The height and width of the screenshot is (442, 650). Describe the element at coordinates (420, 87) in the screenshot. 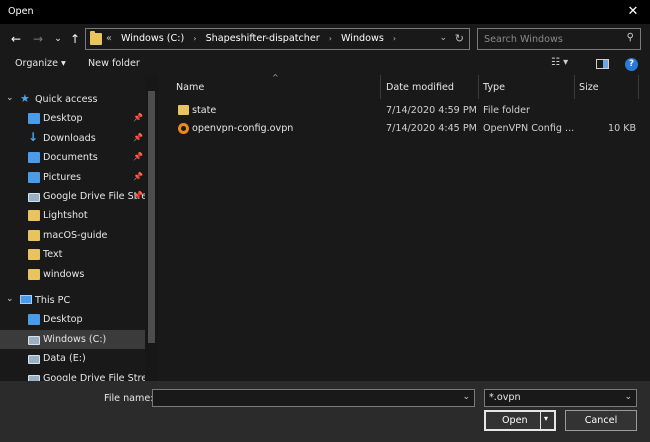

I see `column-header-date-modified: Date modified` at that location.